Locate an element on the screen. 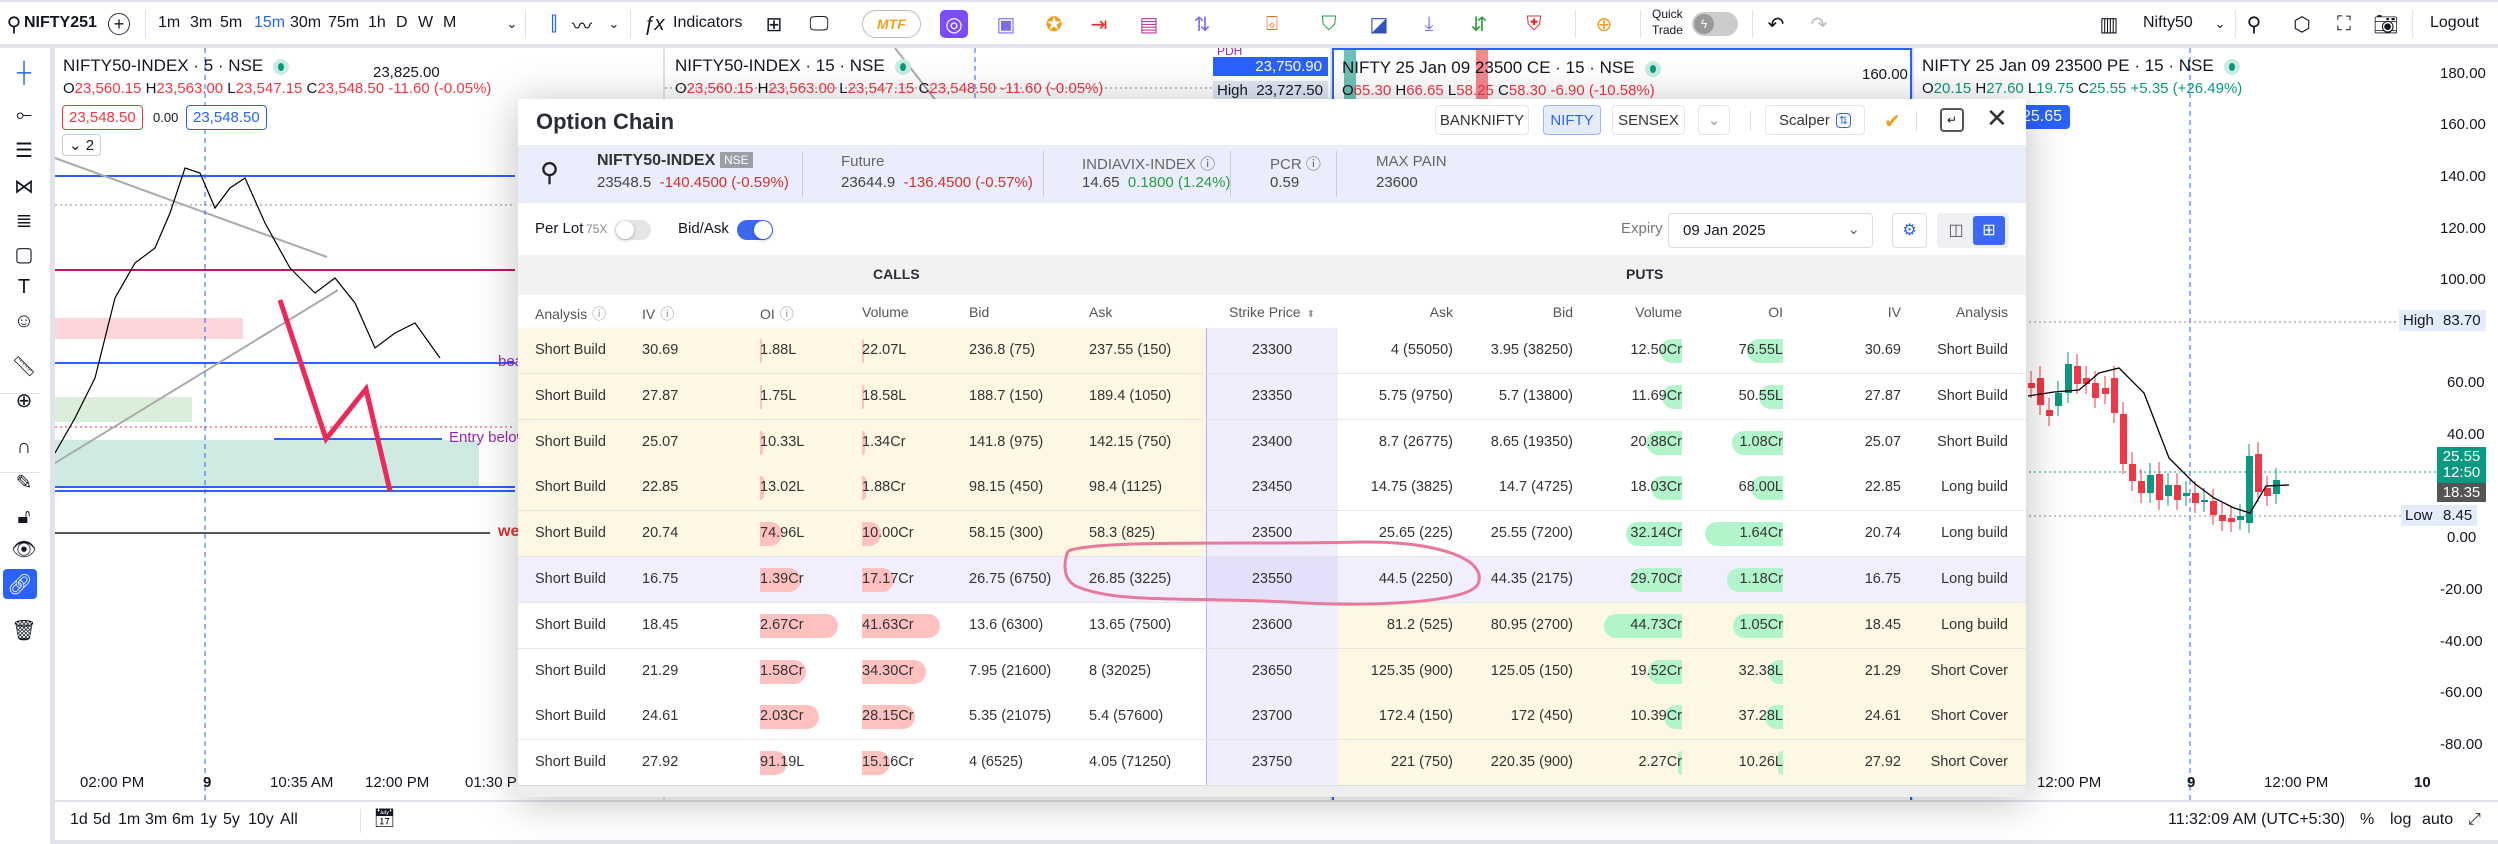 This screenshot has width=2498, height=844. quick-trade-toggle: ϟ is located at coordinates (1715, 24).